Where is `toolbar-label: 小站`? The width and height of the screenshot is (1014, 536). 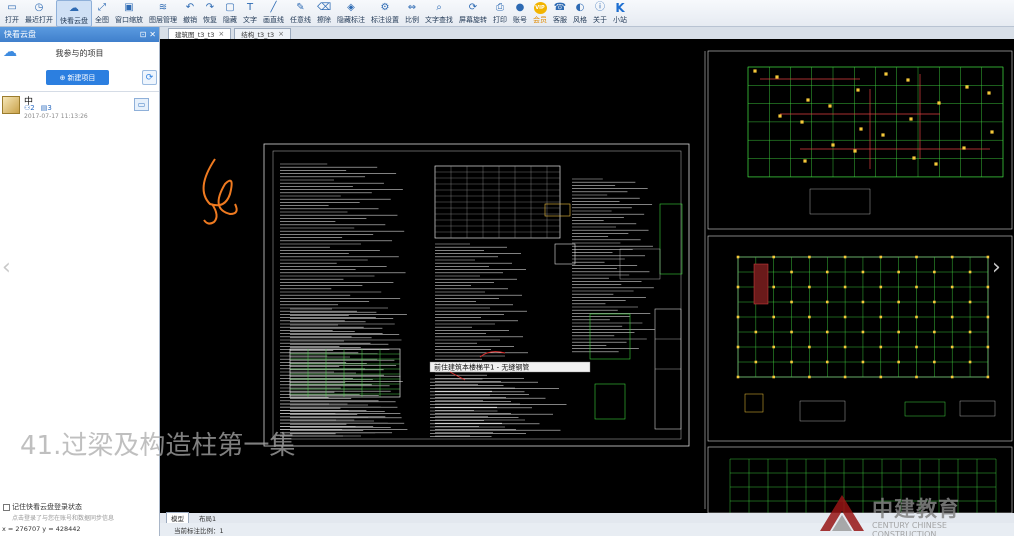
toolbar-label: 小站 is located at coordinates (620, 20).